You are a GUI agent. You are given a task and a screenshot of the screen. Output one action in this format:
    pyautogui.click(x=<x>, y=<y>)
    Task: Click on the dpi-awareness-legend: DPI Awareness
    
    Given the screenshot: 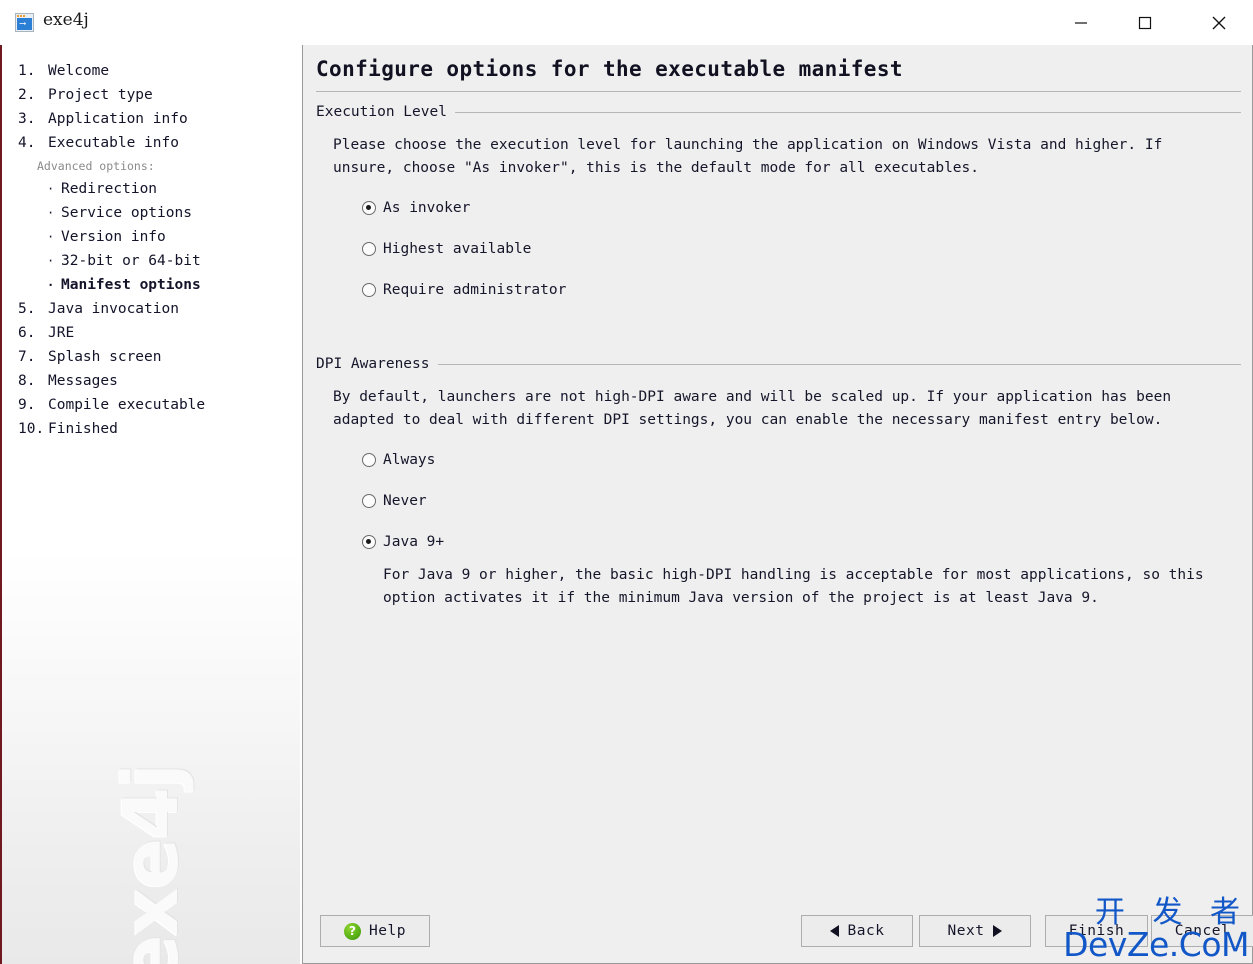 What is the action you would take?
    pyautogui.click(x=778, y=364)
    